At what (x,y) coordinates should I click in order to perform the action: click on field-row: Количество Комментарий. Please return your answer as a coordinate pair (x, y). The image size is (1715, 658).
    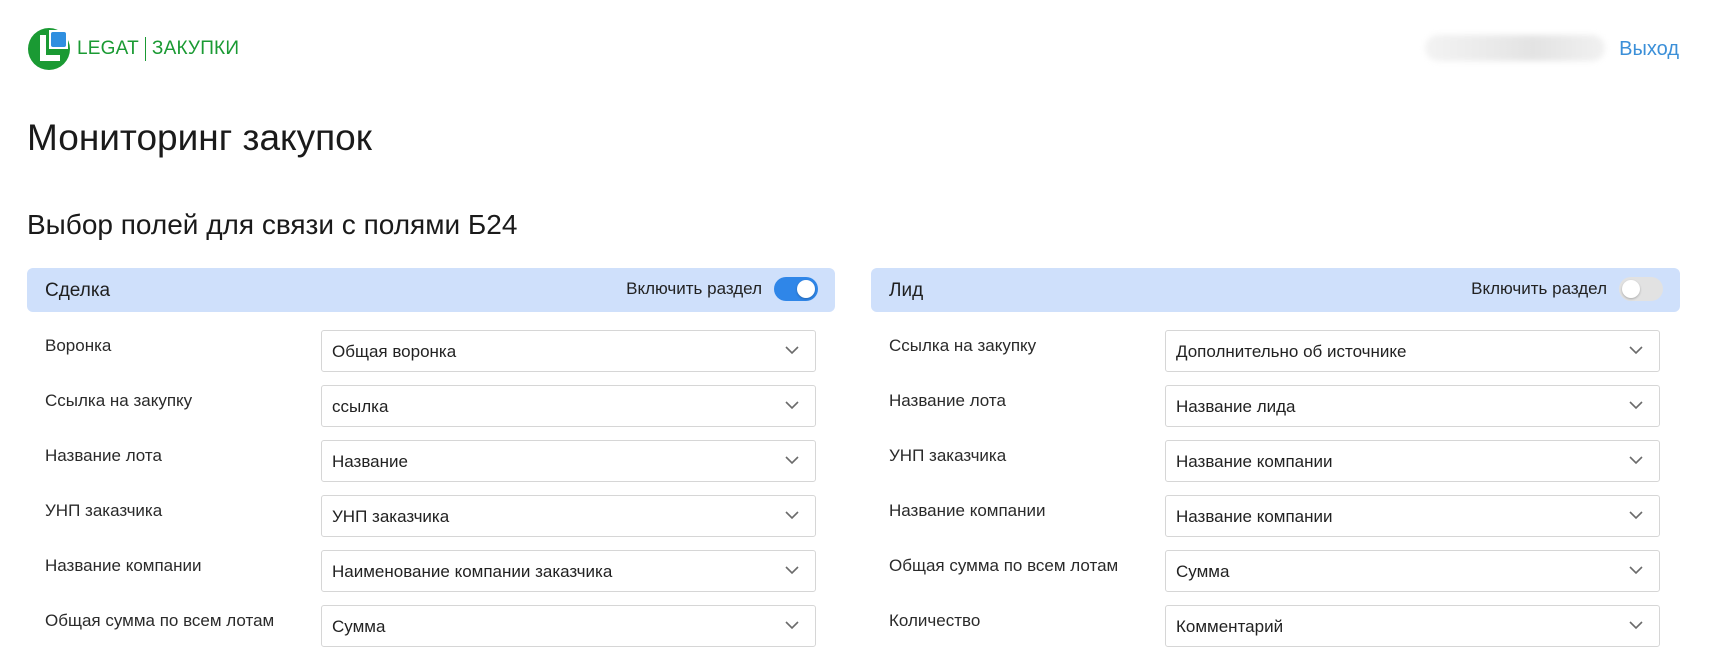
    Looking at the image, I should click on (1275, 617).